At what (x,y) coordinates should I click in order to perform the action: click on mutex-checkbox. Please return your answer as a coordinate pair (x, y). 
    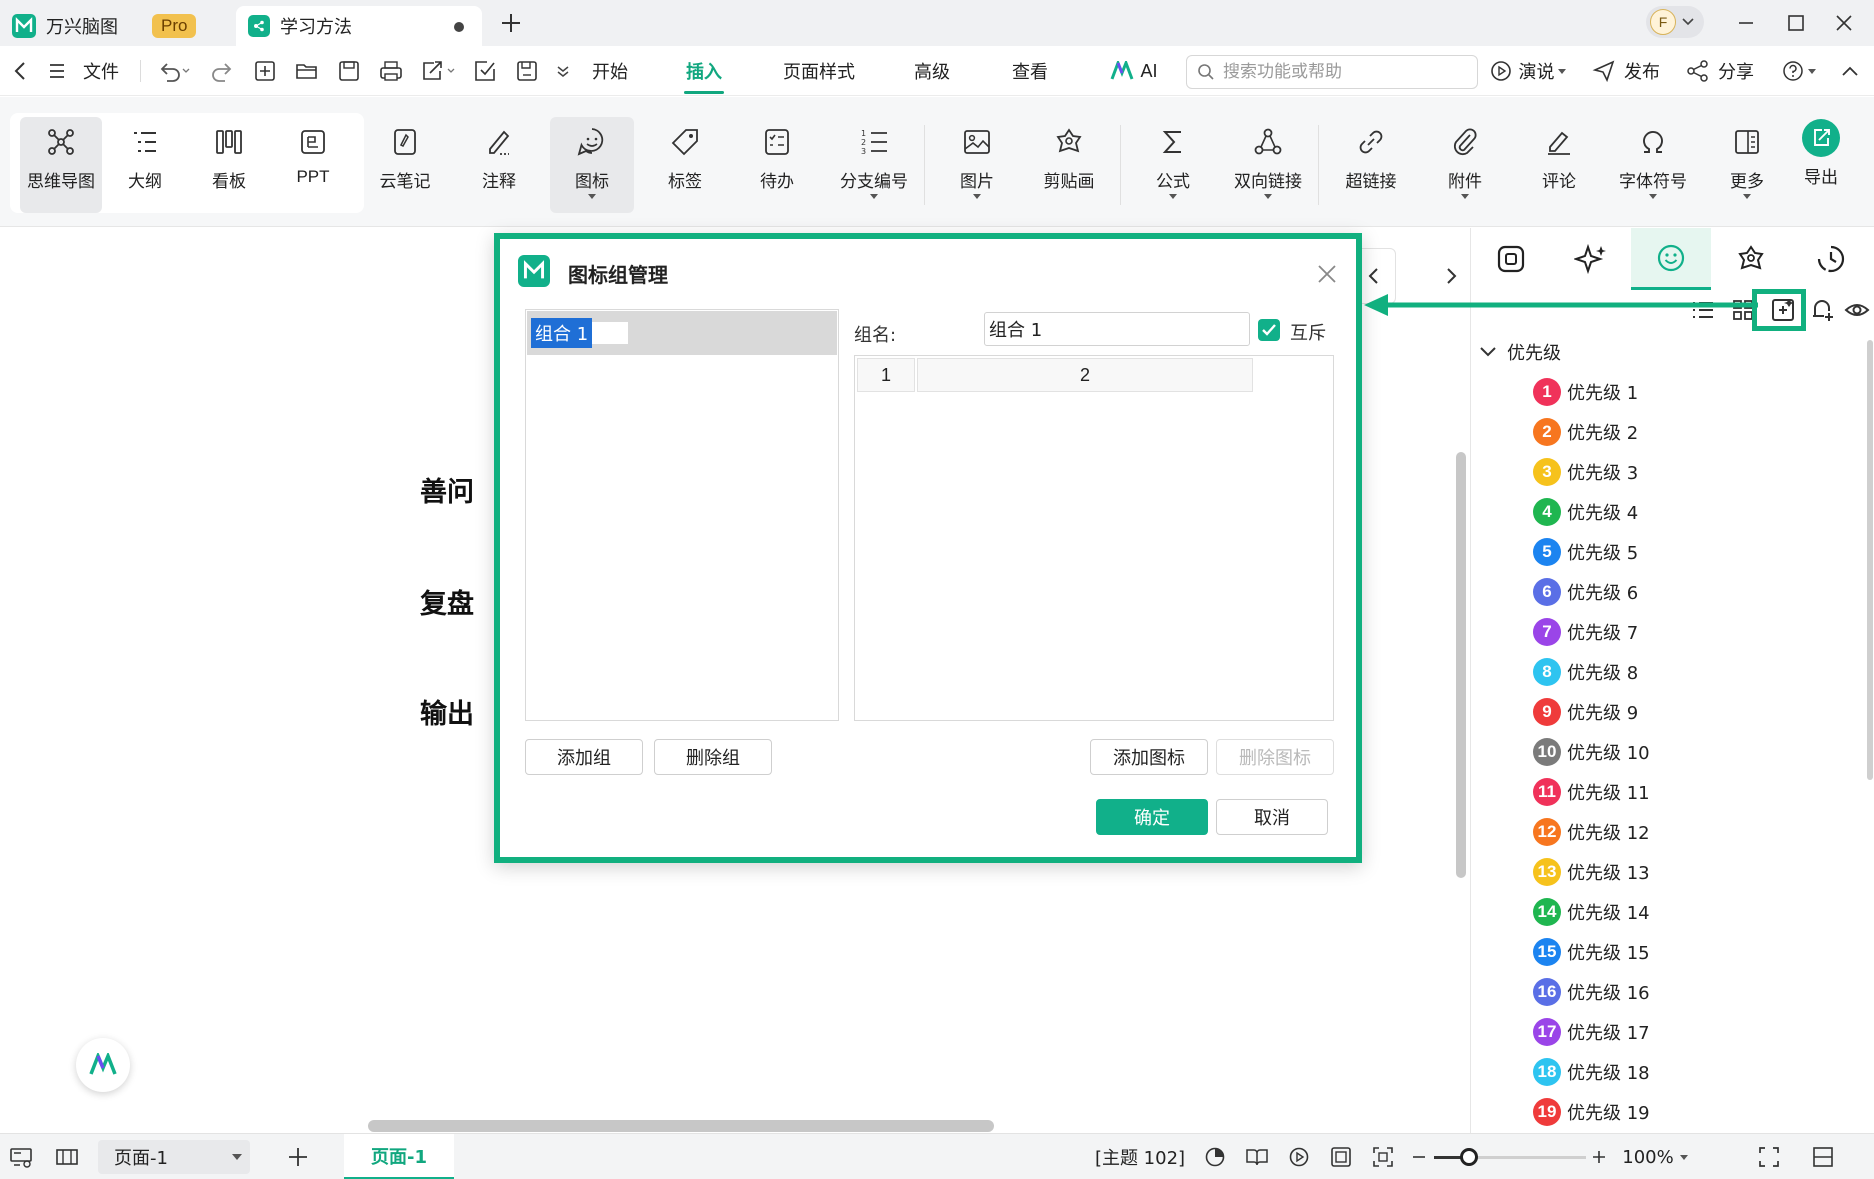
    Looking at the image, I should click on (1269, 330).